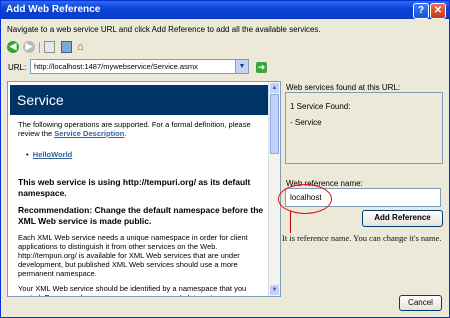 The height and width of the screenshot is (318, 450). I want to click on service-banner: Service, so click(139, 100).